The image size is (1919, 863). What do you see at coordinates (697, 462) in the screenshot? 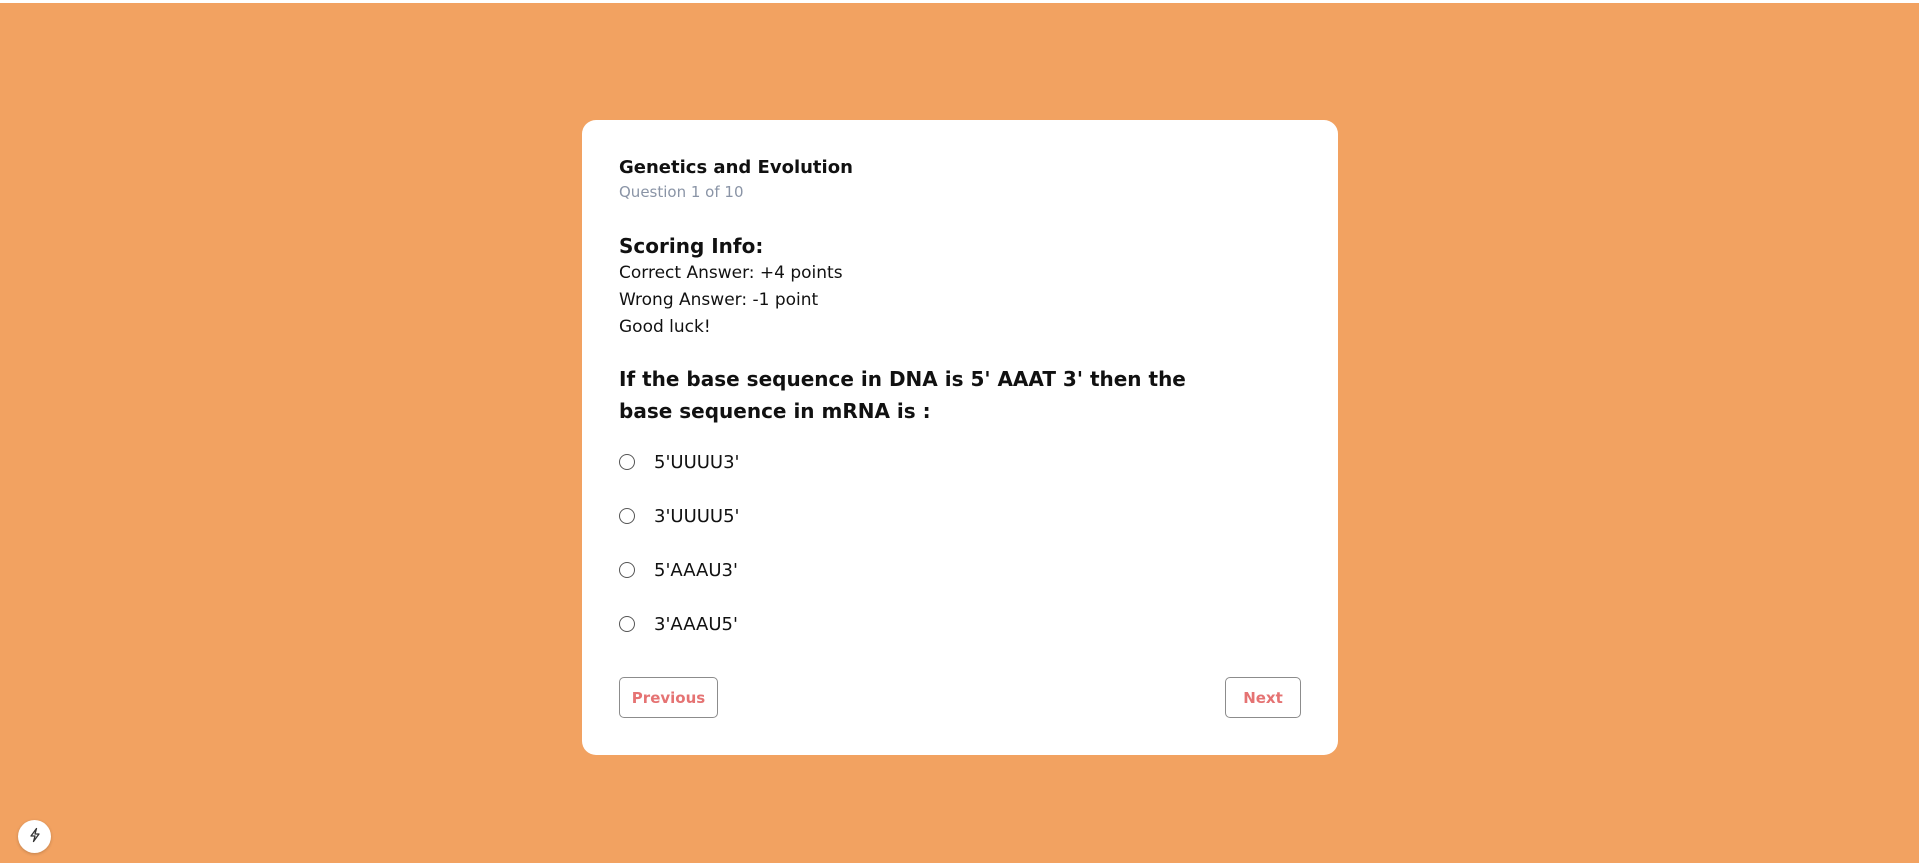
I see `option-label: 5'UUUU3'` at bounding box center [697, 462].